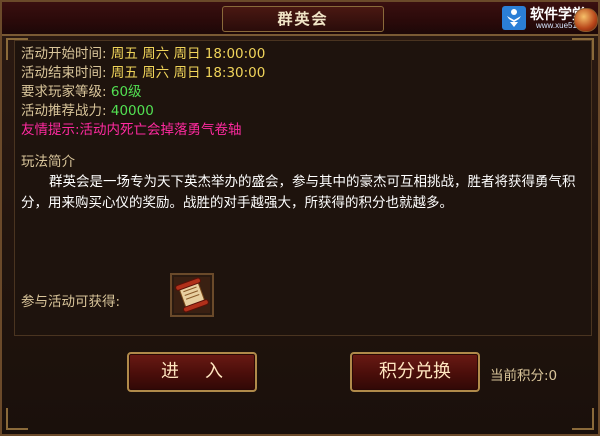 The image size is (600, 436). I want to click on level-row: 要求玩家等级: 60级, so click(81, 92).